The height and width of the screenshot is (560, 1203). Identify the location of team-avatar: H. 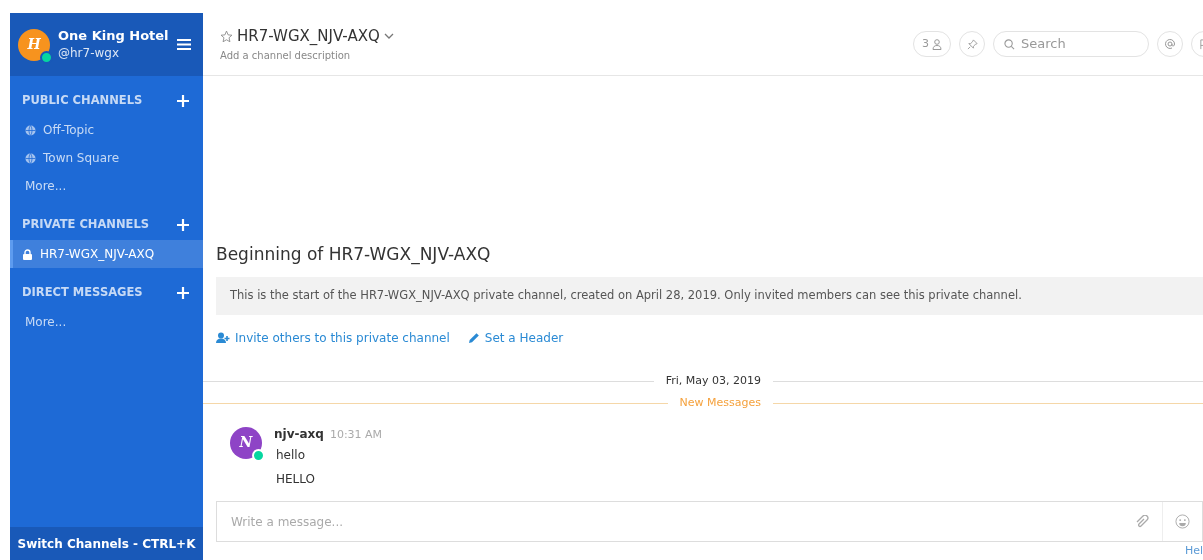
(34, 44).